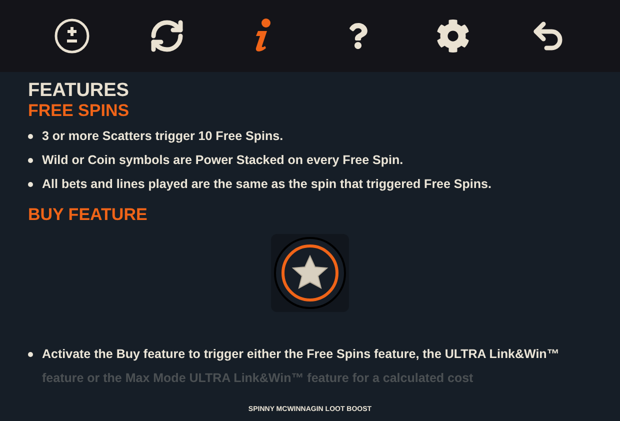  What do you see at coordinates (453, 36) in the screenshot?
I see `settings-icon` at bounding box center [453, 36].